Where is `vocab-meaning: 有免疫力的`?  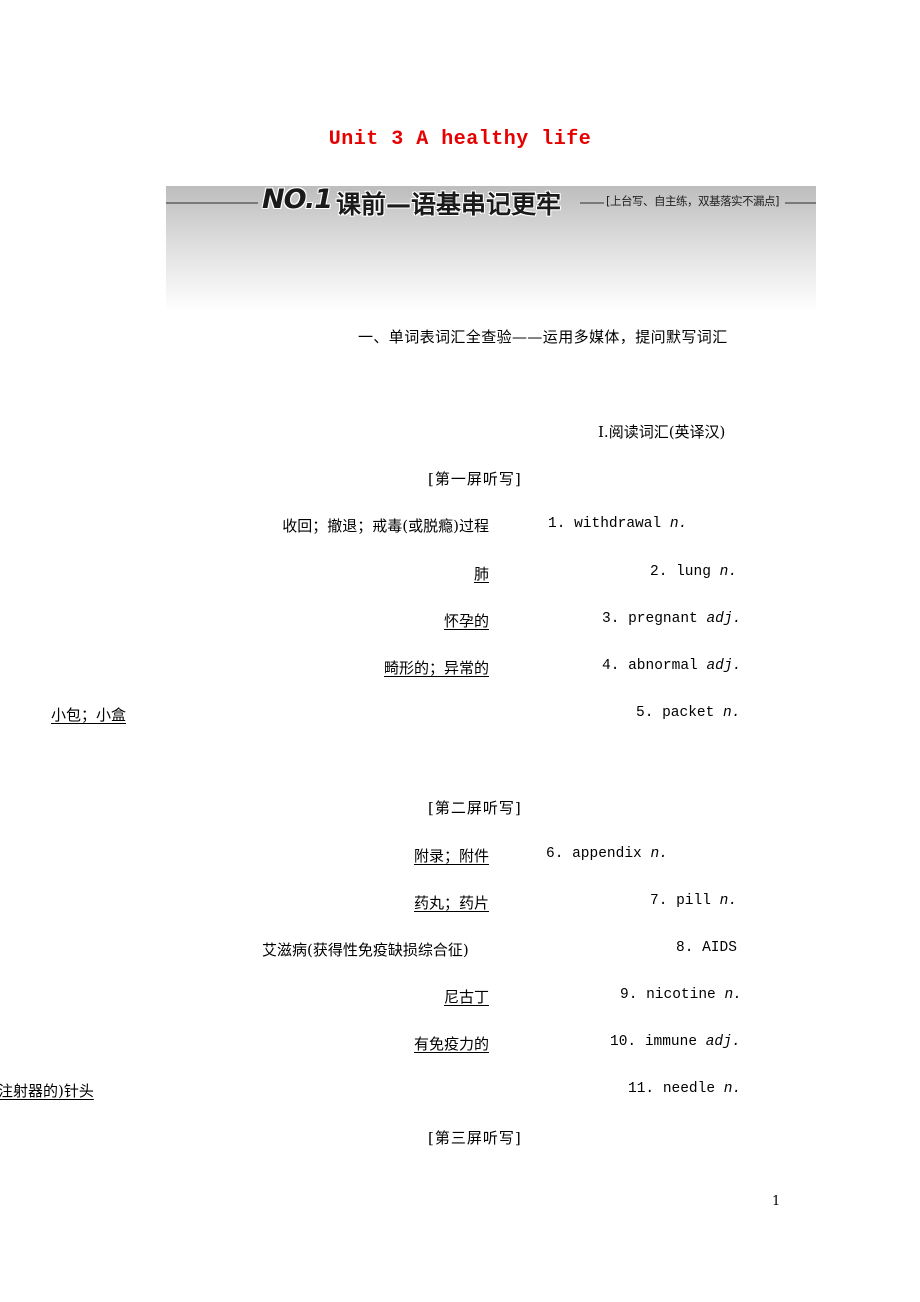
vocab-meaning: 有免疫力的 is located at coordinates (451, 1044).